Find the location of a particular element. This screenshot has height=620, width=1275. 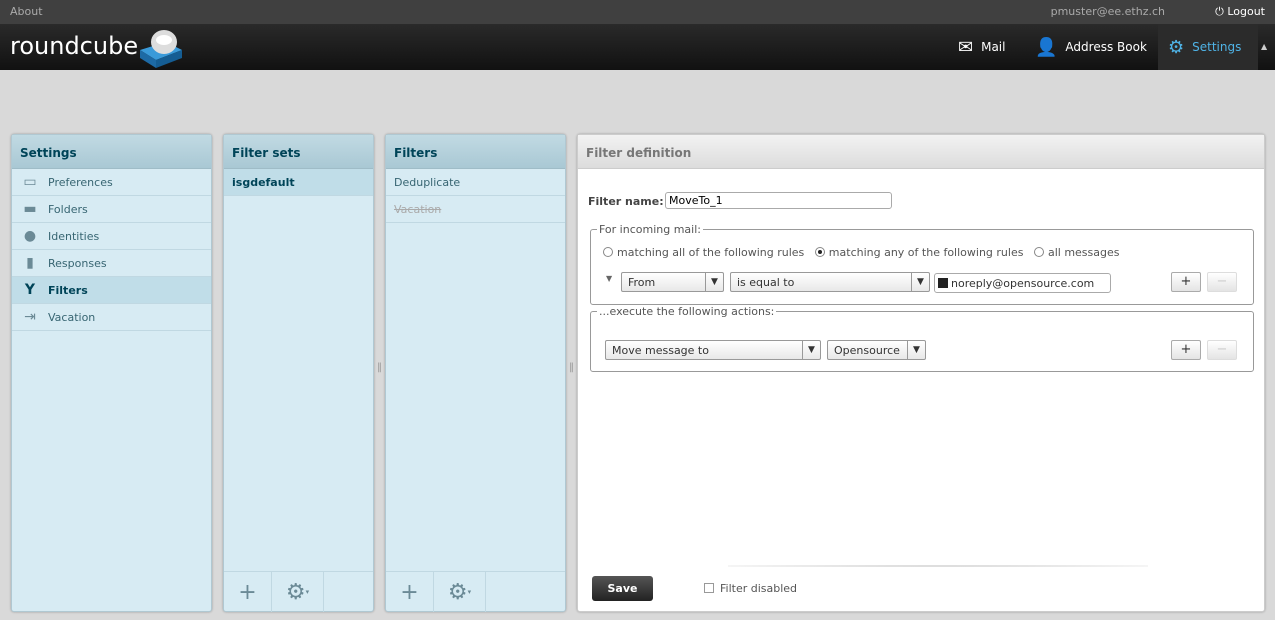

logo: roundcube is located at coordinates (74, 46).